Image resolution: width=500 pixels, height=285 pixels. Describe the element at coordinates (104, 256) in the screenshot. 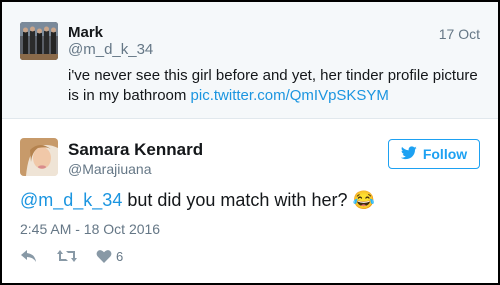

I see `heart-icon` at that location.